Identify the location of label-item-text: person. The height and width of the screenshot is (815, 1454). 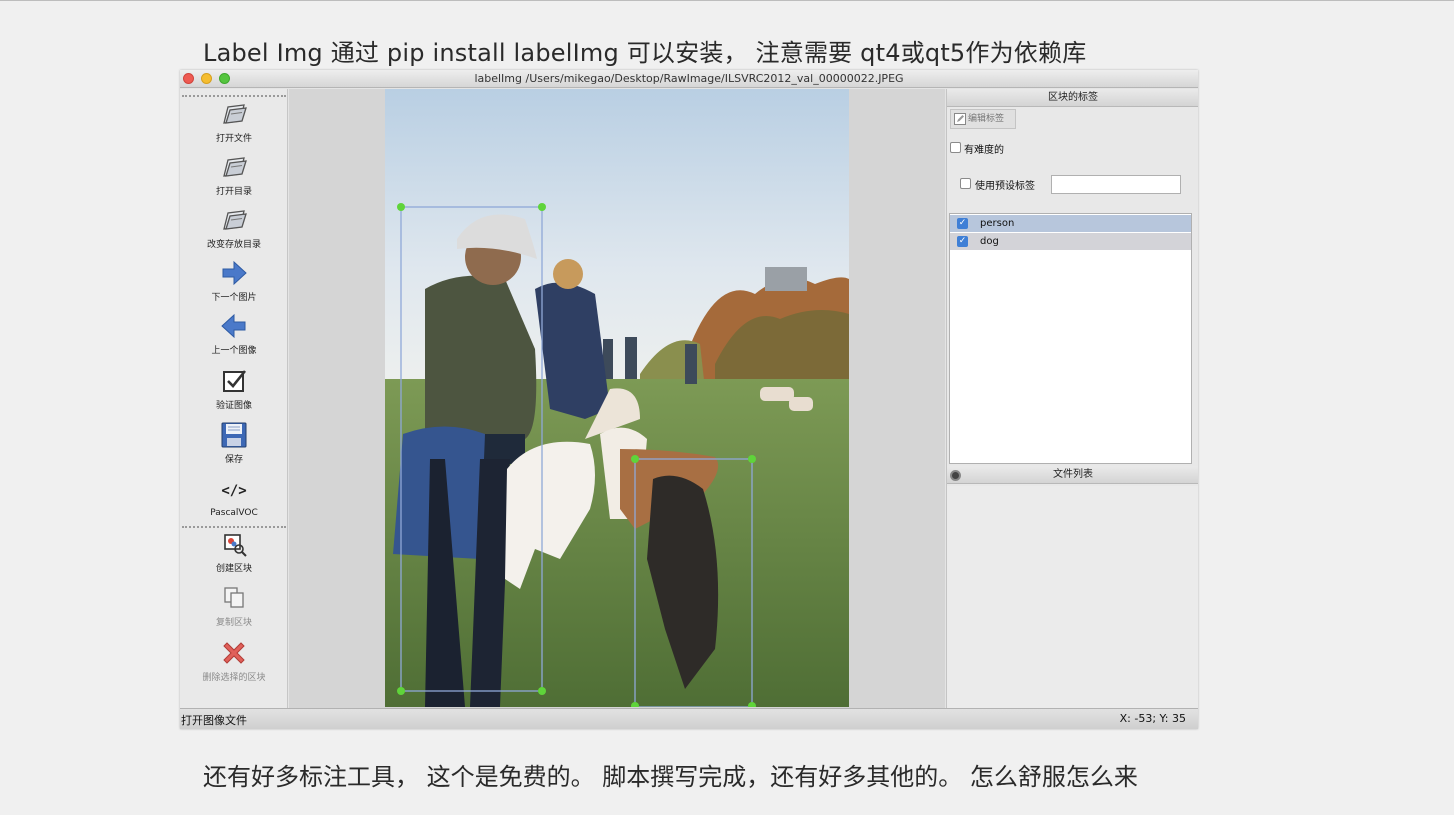
(997, 223).